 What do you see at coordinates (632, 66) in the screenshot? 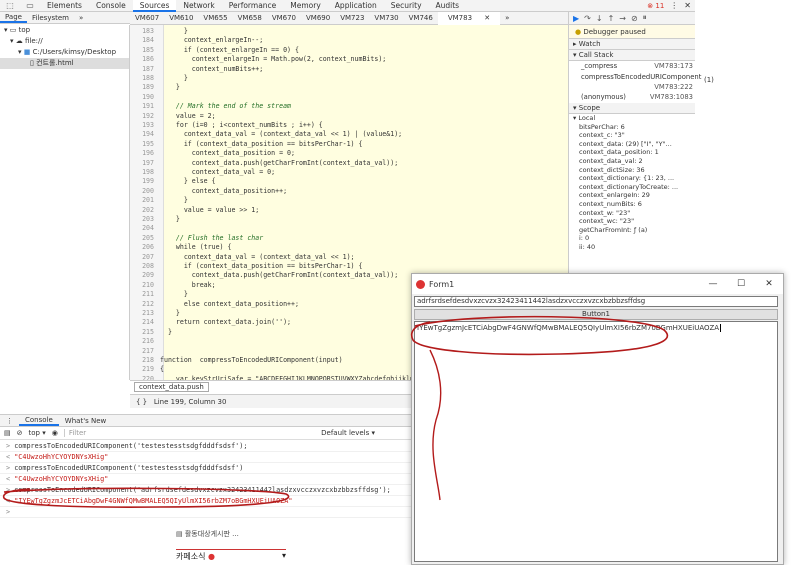
I see `call-frame: _compress VM783:173` at bounding box center [632, 66].